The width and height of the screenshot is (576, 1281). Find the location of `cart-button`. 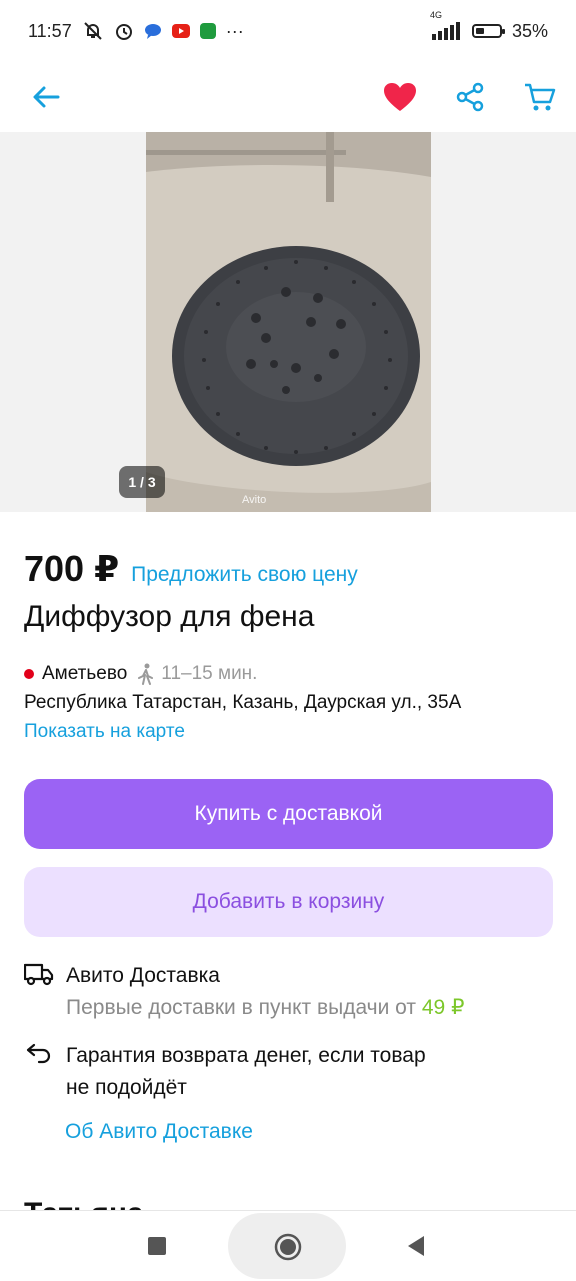

cart-button is located at coordinates (540, 97).